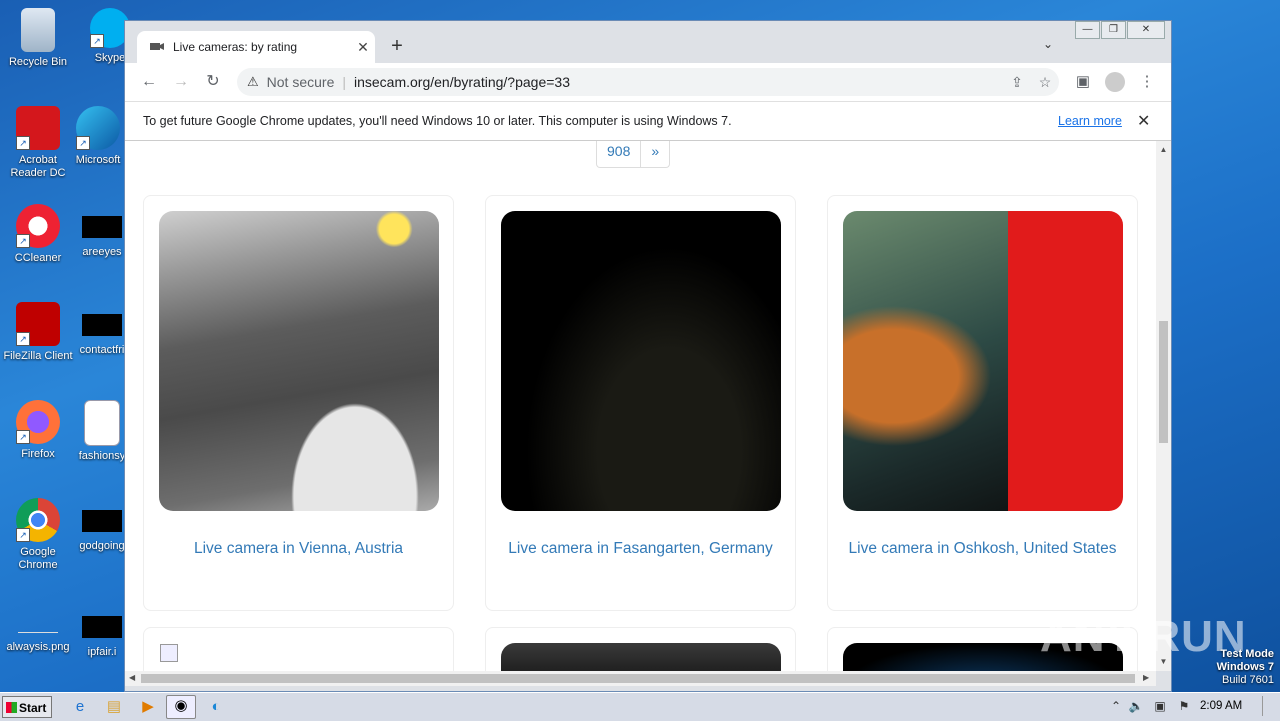 The width and height of the screenshot is (1280, 721). I want to click on camera-card: Live camera in Fasangarten, Germany, so click(640, 403).